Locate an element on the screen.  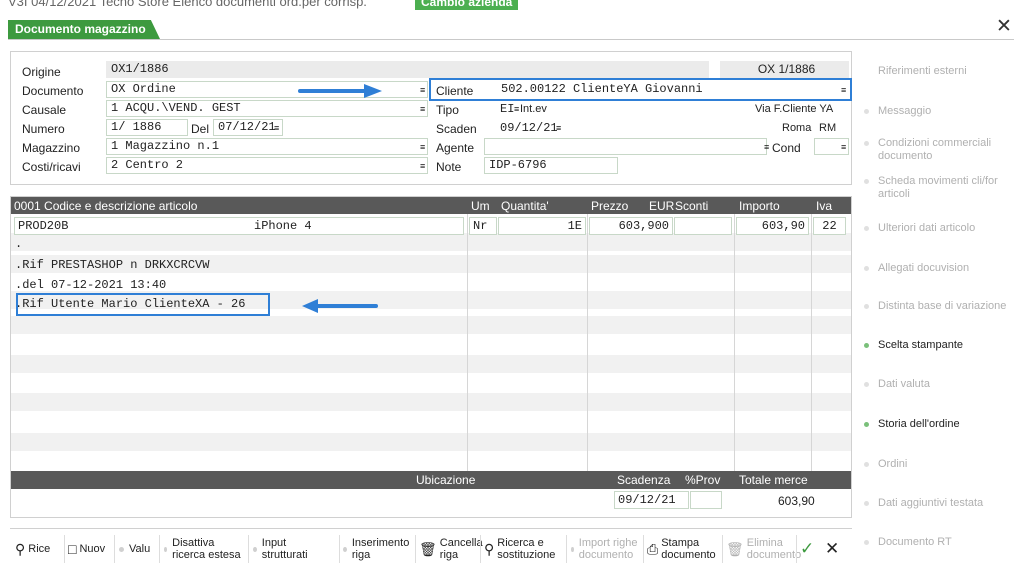
agente-field is located at coordinates (625, 146).